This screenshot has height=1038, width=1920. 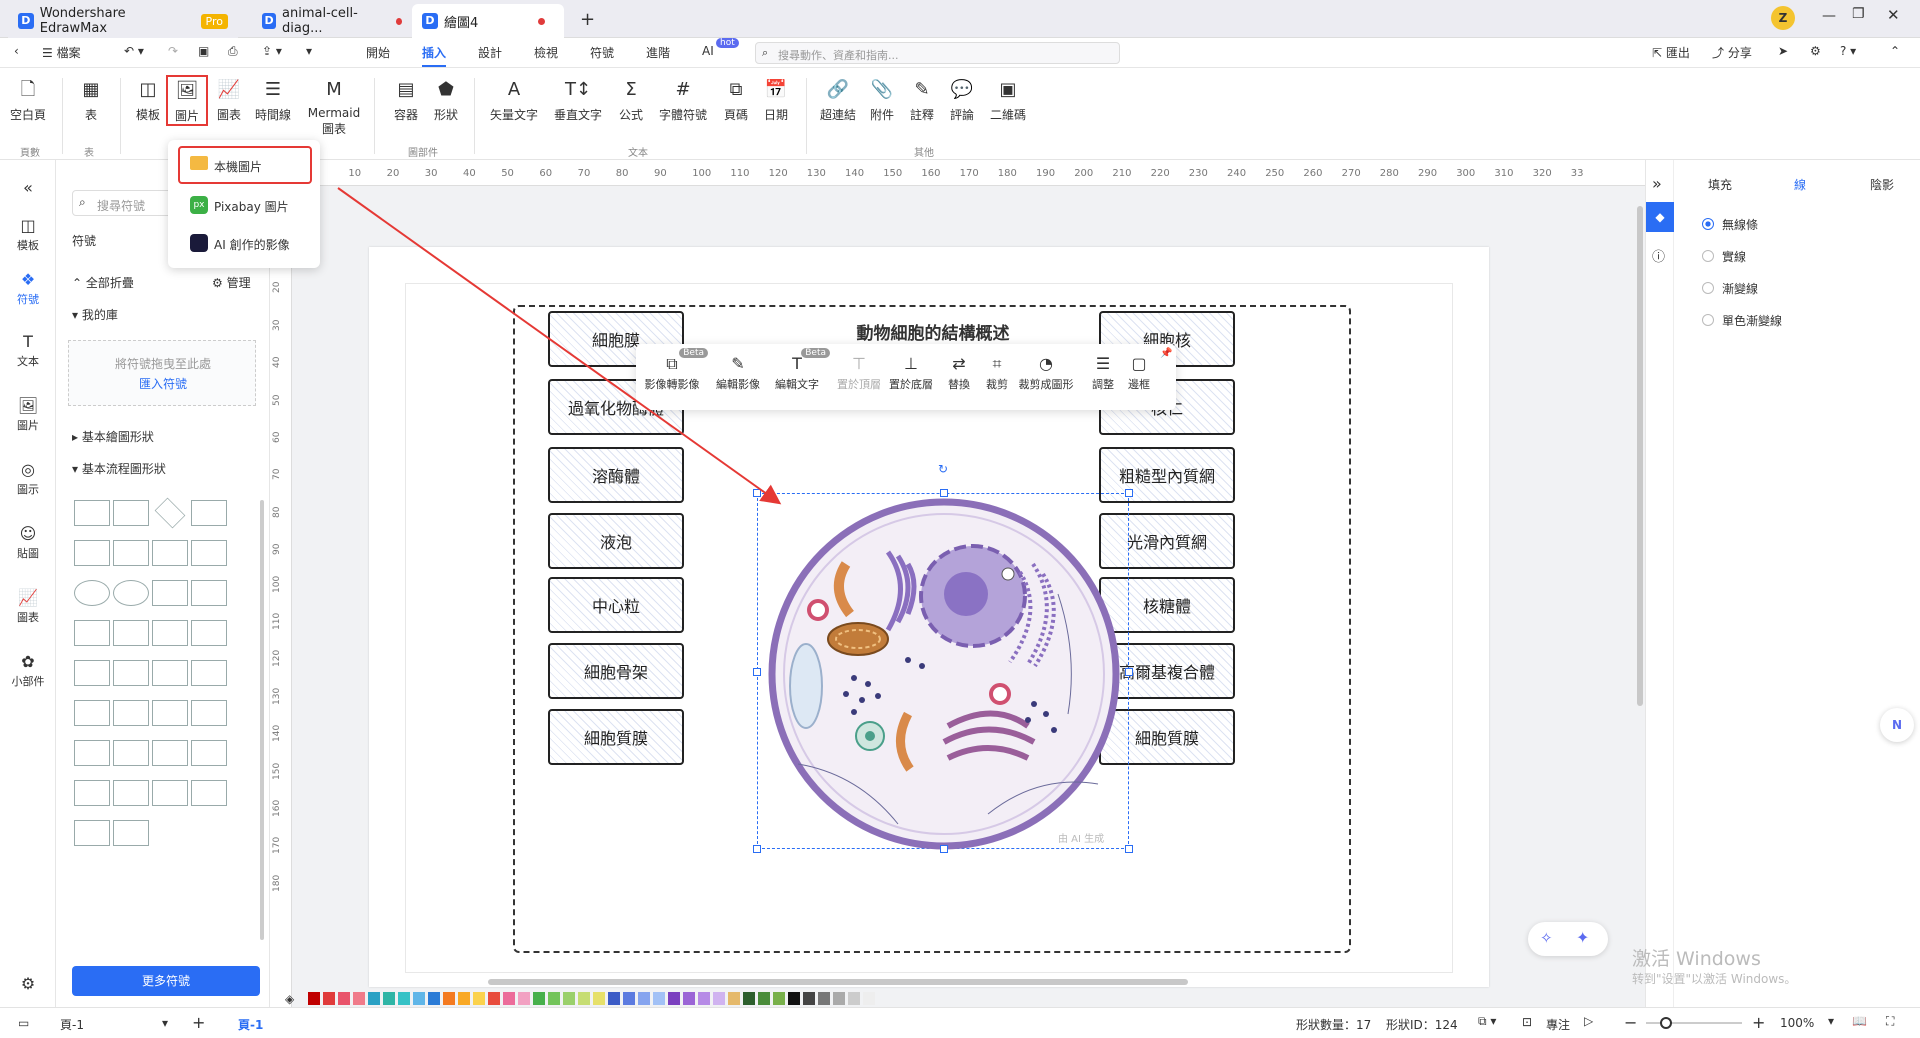 I want to click on collapse-ribbon-icon: ⌃, so click(x=1895, y=51).